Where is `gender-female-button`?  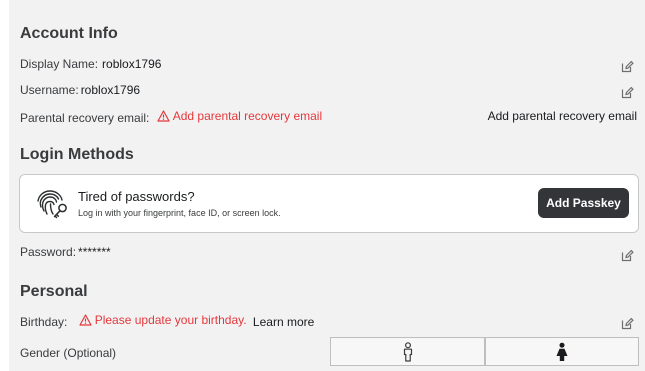
gender-female-button is located at coordinates (562, 351).